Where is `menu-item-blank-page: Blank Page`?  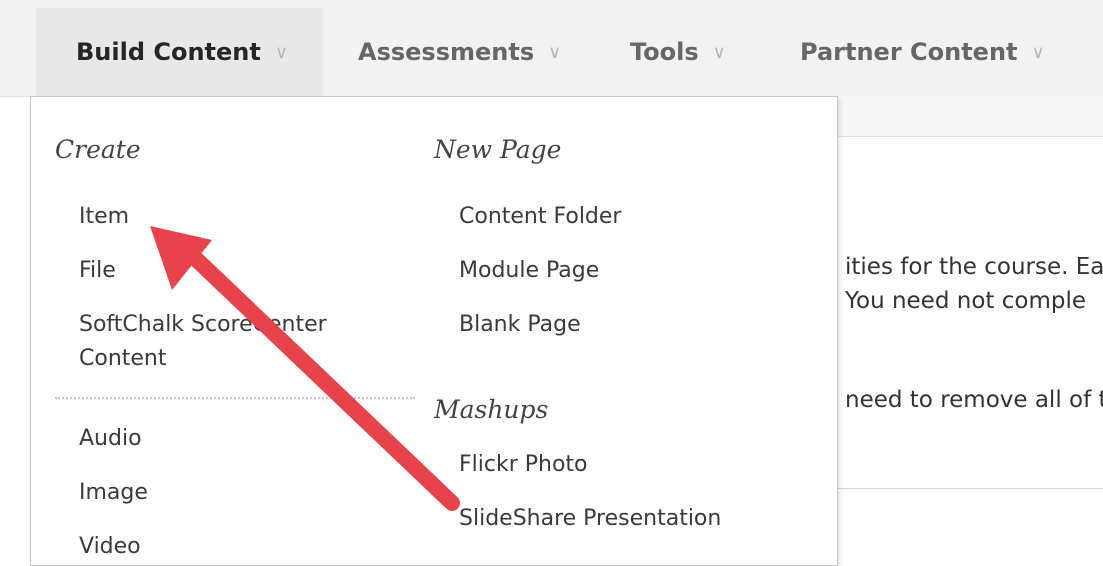
menu-item-blank-page: Blank Page is located at coordinates (520, 325).